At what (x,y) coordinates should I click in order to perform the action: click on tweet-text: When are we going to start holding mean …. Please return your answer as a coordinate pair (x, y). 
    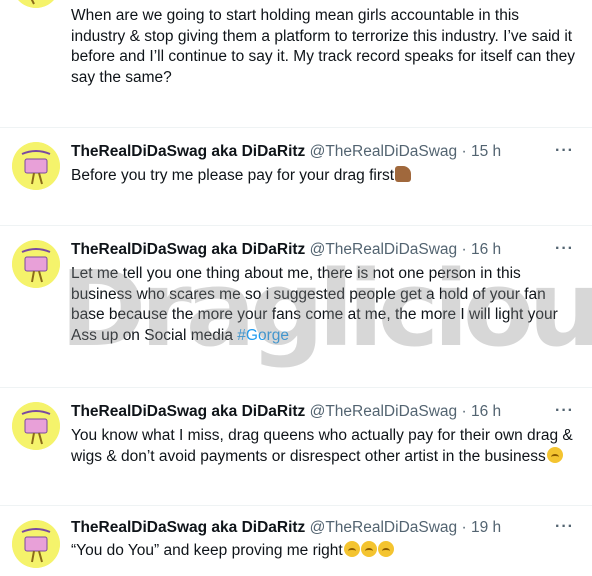
    Looking at the image, I should click on (323, 46).